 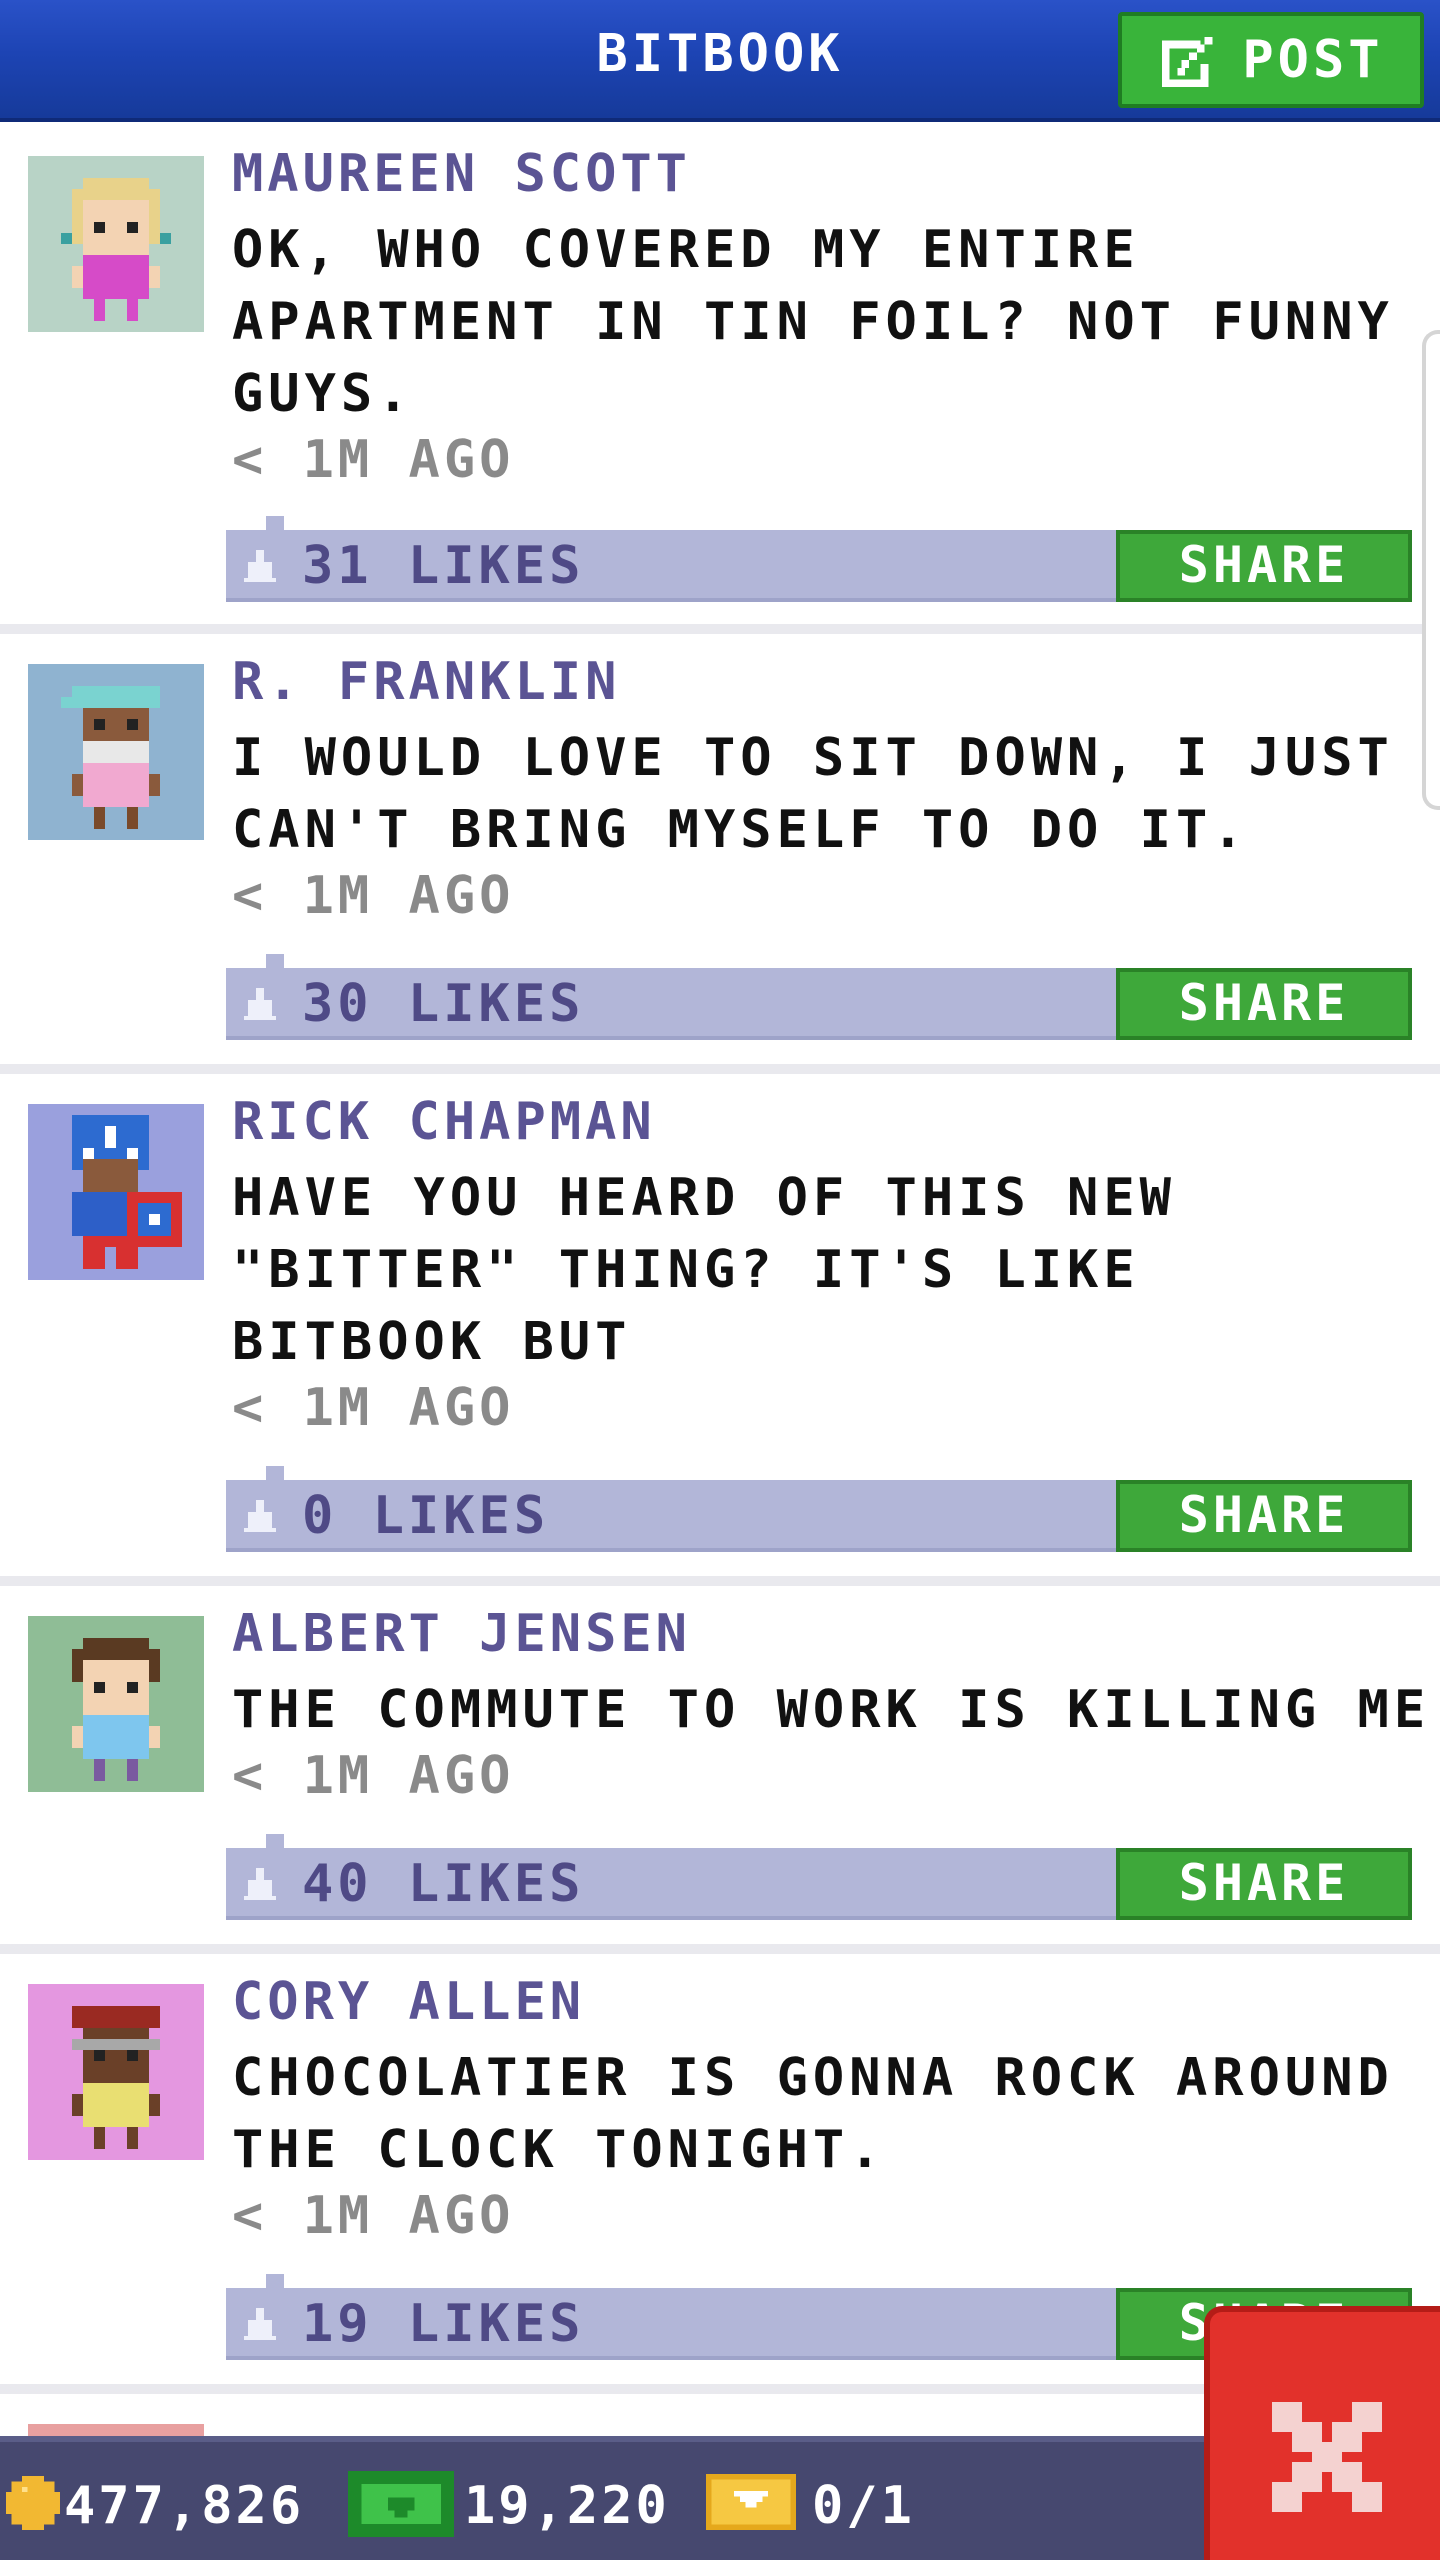 What do you see at coordinates (751, 2502) in the screenshot?
I see `ticket-icon` at bounding box center [751, 2502].